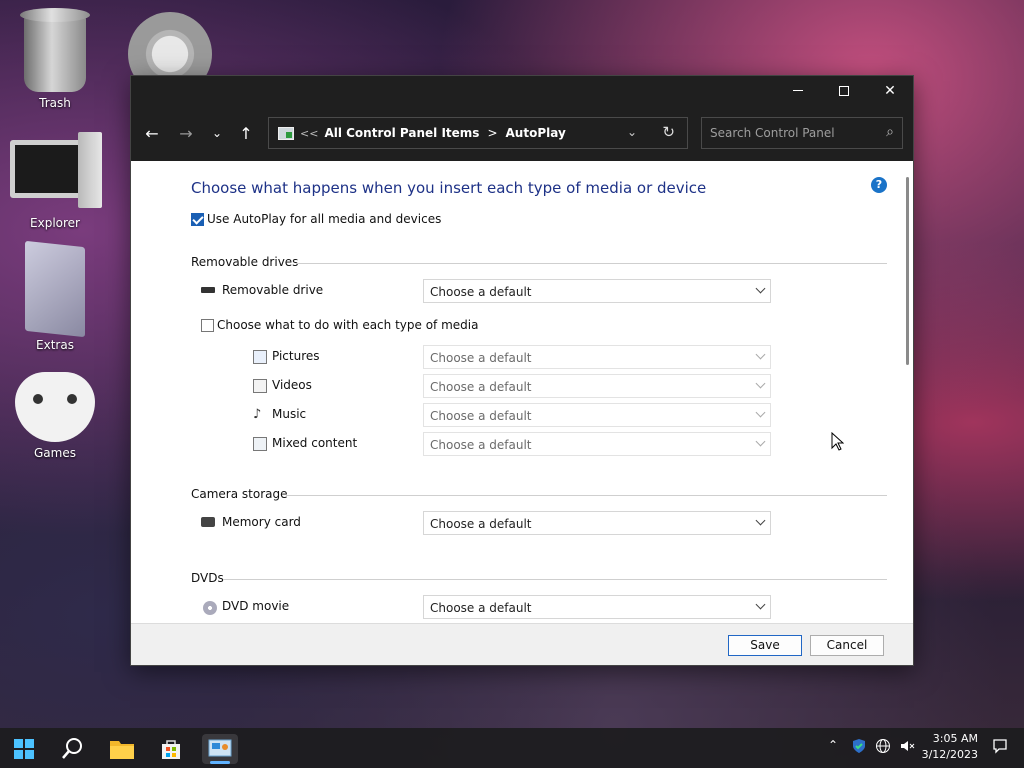 This screenshot has height=768, width=1024. Describe the element at coordinates (522, 90) in the screenshot. I see `title-bar: ✕` at that location.